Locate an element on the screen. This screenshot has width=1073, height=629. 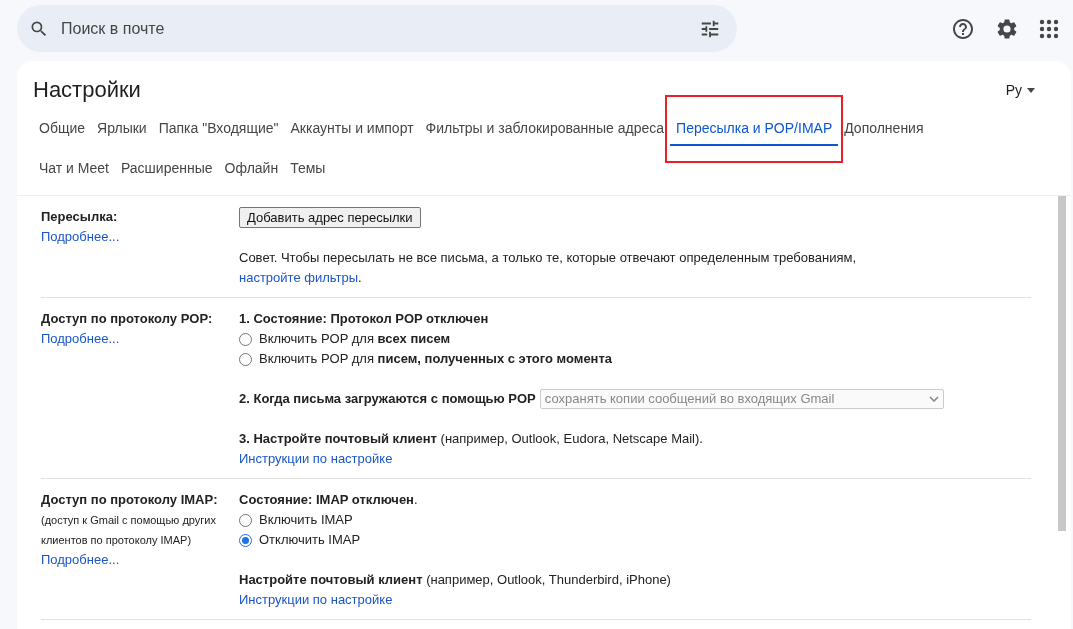
chevron-down-icon is located at coordinates (933, 399).